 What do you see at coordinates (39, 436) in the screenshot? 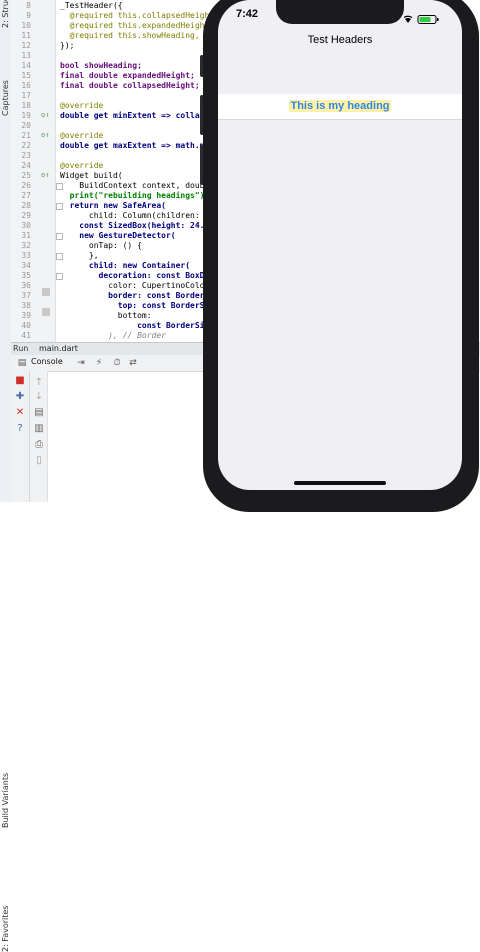
I see `run-side-toolbar-secondary: ↑ ↓ ▤ ▥ ⎙ ▯` at bounding box center [39, 436].